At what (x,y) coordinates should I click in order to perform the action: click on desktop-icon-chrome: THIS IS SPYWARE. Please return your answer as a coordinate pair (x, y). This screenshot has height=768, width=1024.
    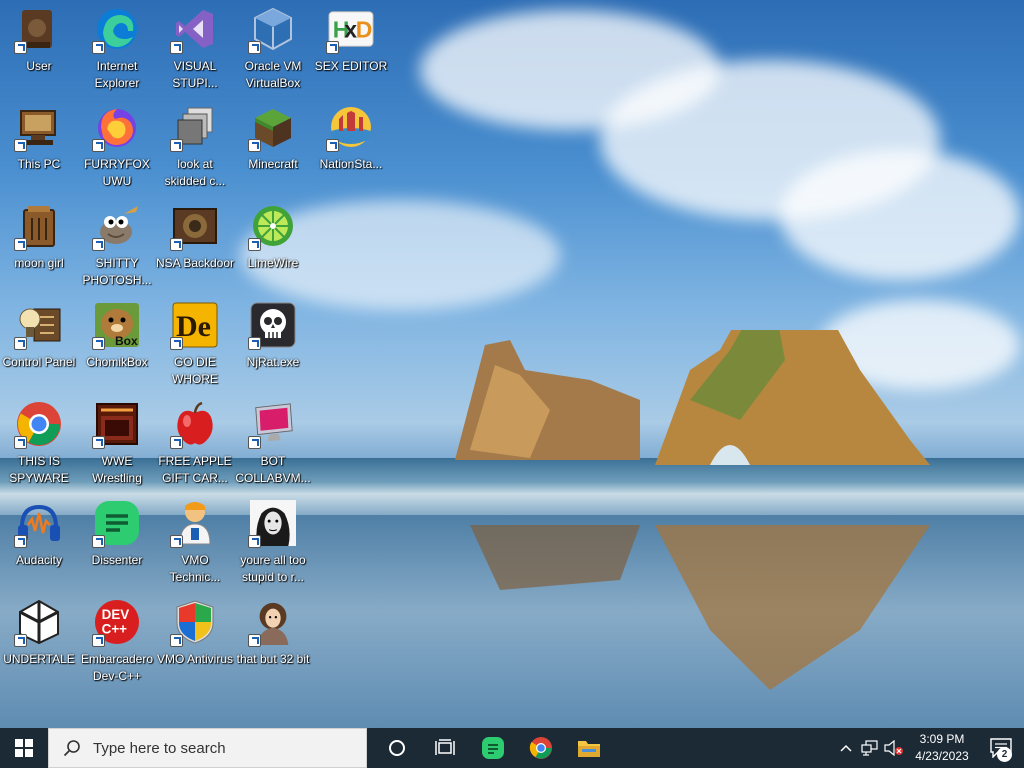
    Looking at the image, I should click on (39, 443).